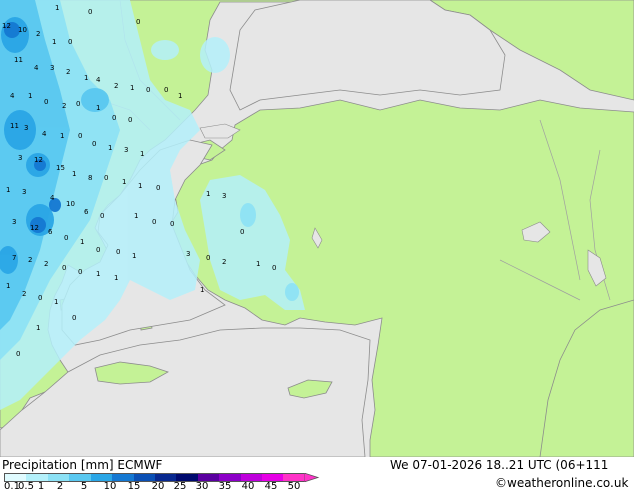 Image resolution: width=634 pixels, height=492 pixels. What do you see at coordinates (60, 486) in the screenshot?
I see `colorbar-label: 2` at bounding box center [60, 486].